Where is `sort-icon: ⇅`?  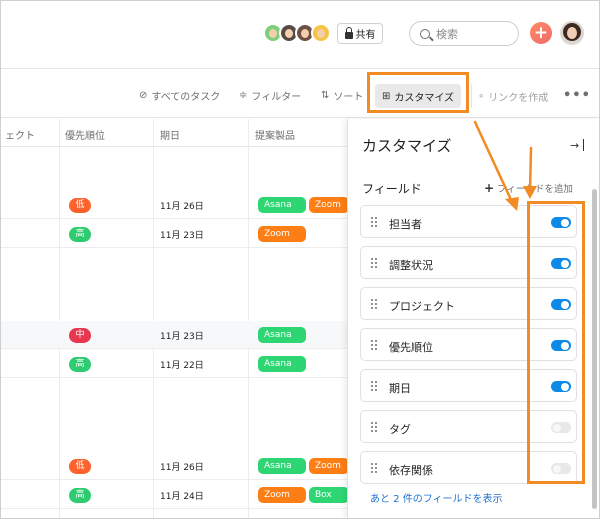
sort-icon: ⇅ is located at coordinates (325, 95).